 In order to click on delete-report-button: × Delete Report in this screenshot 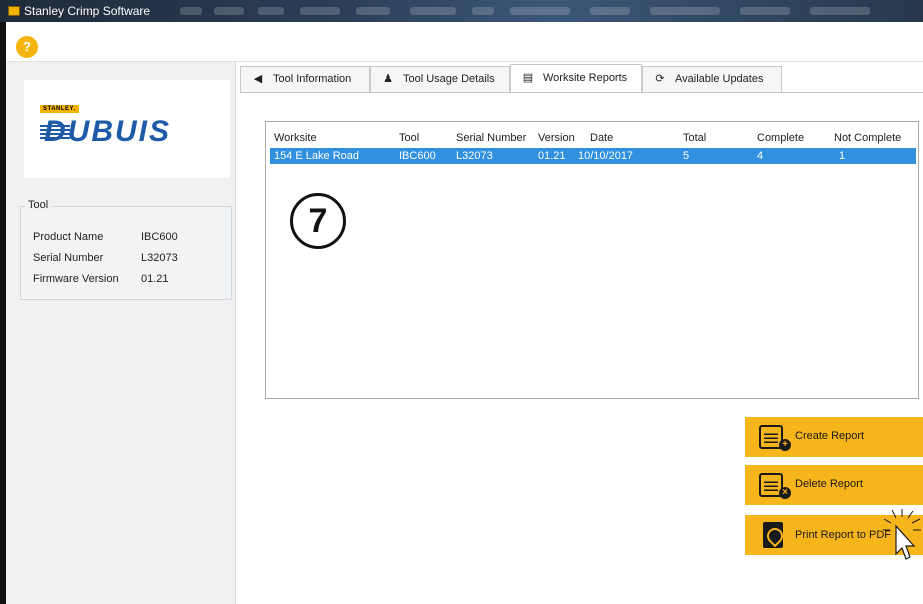, I will do `click(834, 485)`.